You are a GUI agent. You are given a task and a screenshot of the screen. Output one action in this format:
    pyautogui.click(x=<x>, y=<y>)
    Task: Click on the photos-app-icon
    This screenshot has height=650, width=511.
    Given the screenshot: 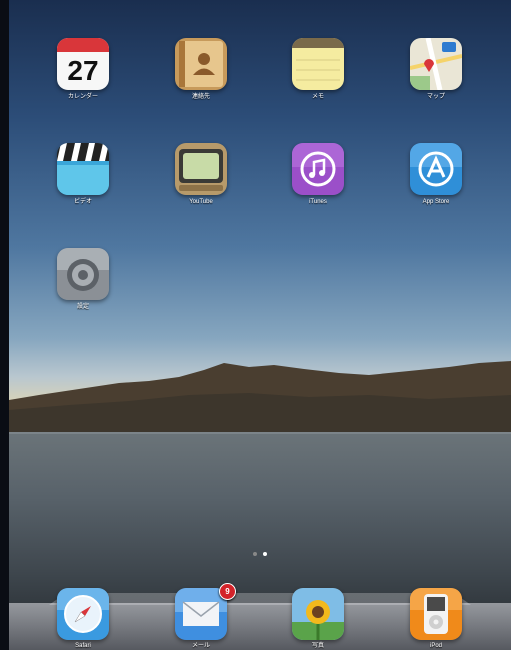 What is the action you would take?
    pyautogui.click(x=318, y=614)
    